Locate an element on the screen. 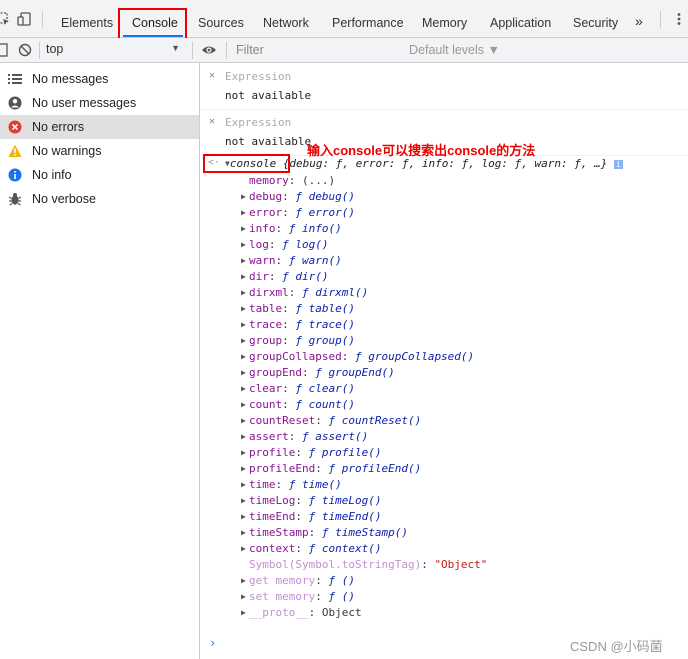  sidebar-toggle-icon is located at coordinates (4, 50).